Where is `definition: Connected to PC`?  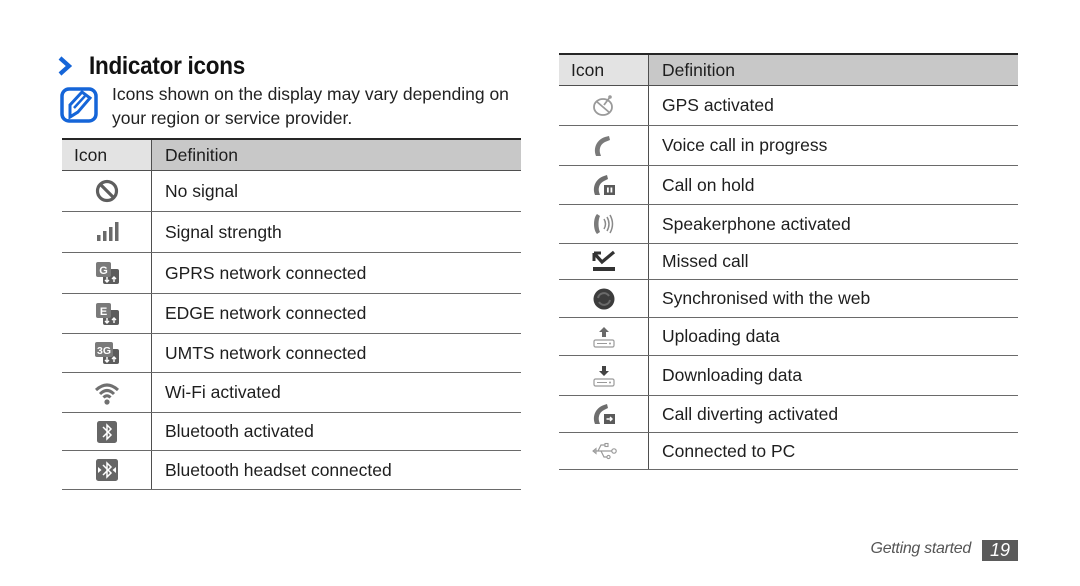 definition: Connected to PC is located at coordinates (729, 450).